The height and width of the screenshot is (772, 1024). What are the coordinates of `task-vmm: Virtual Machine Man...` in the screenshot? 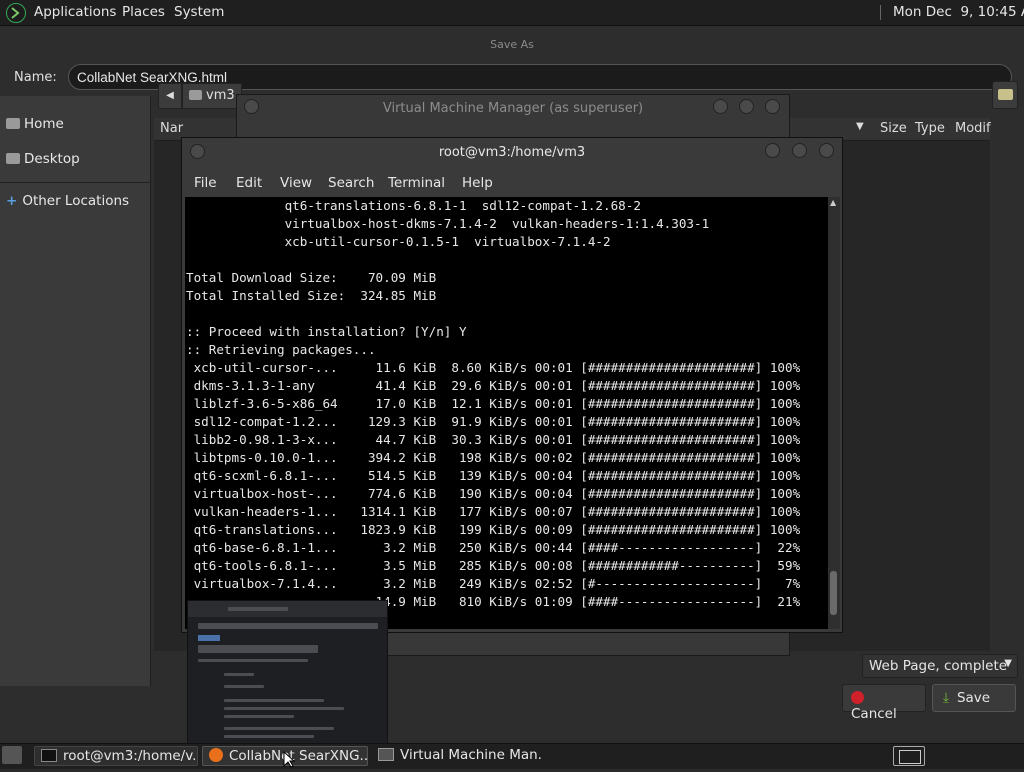 It's located at (457, 756).